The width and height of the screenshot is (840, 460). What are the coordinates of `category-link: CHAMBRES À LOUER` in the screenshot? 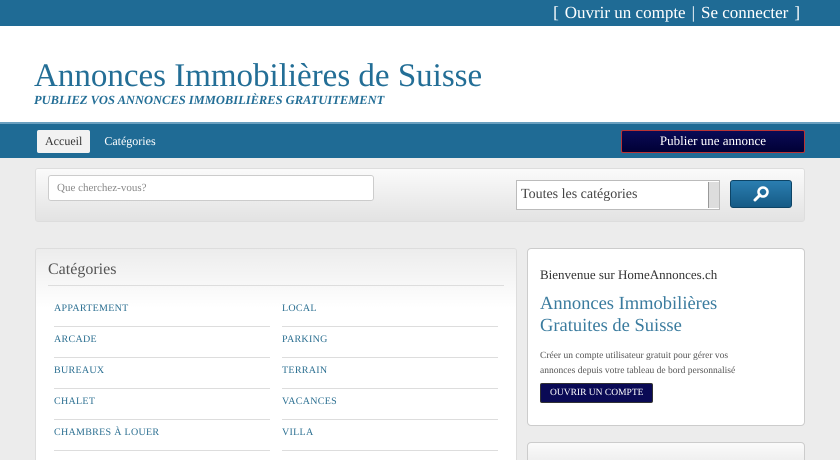 It's located at (162, 435).